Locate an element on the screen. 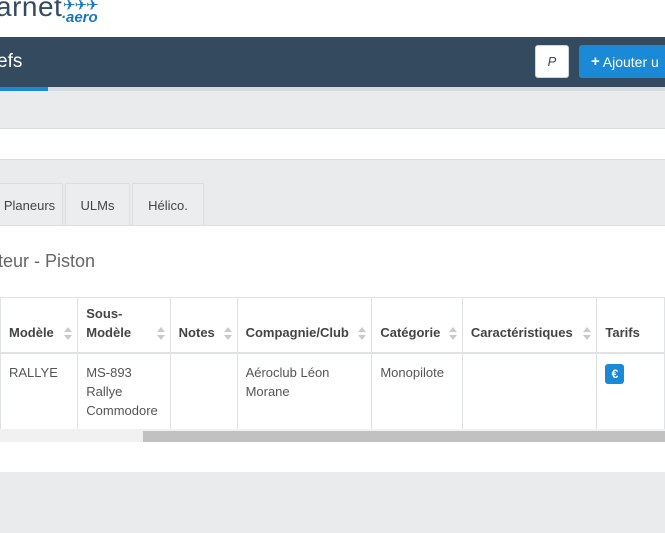 The width and height of the screenshot is (665, 533). tab-label: Planeurs is located at coordinates (29, 205).